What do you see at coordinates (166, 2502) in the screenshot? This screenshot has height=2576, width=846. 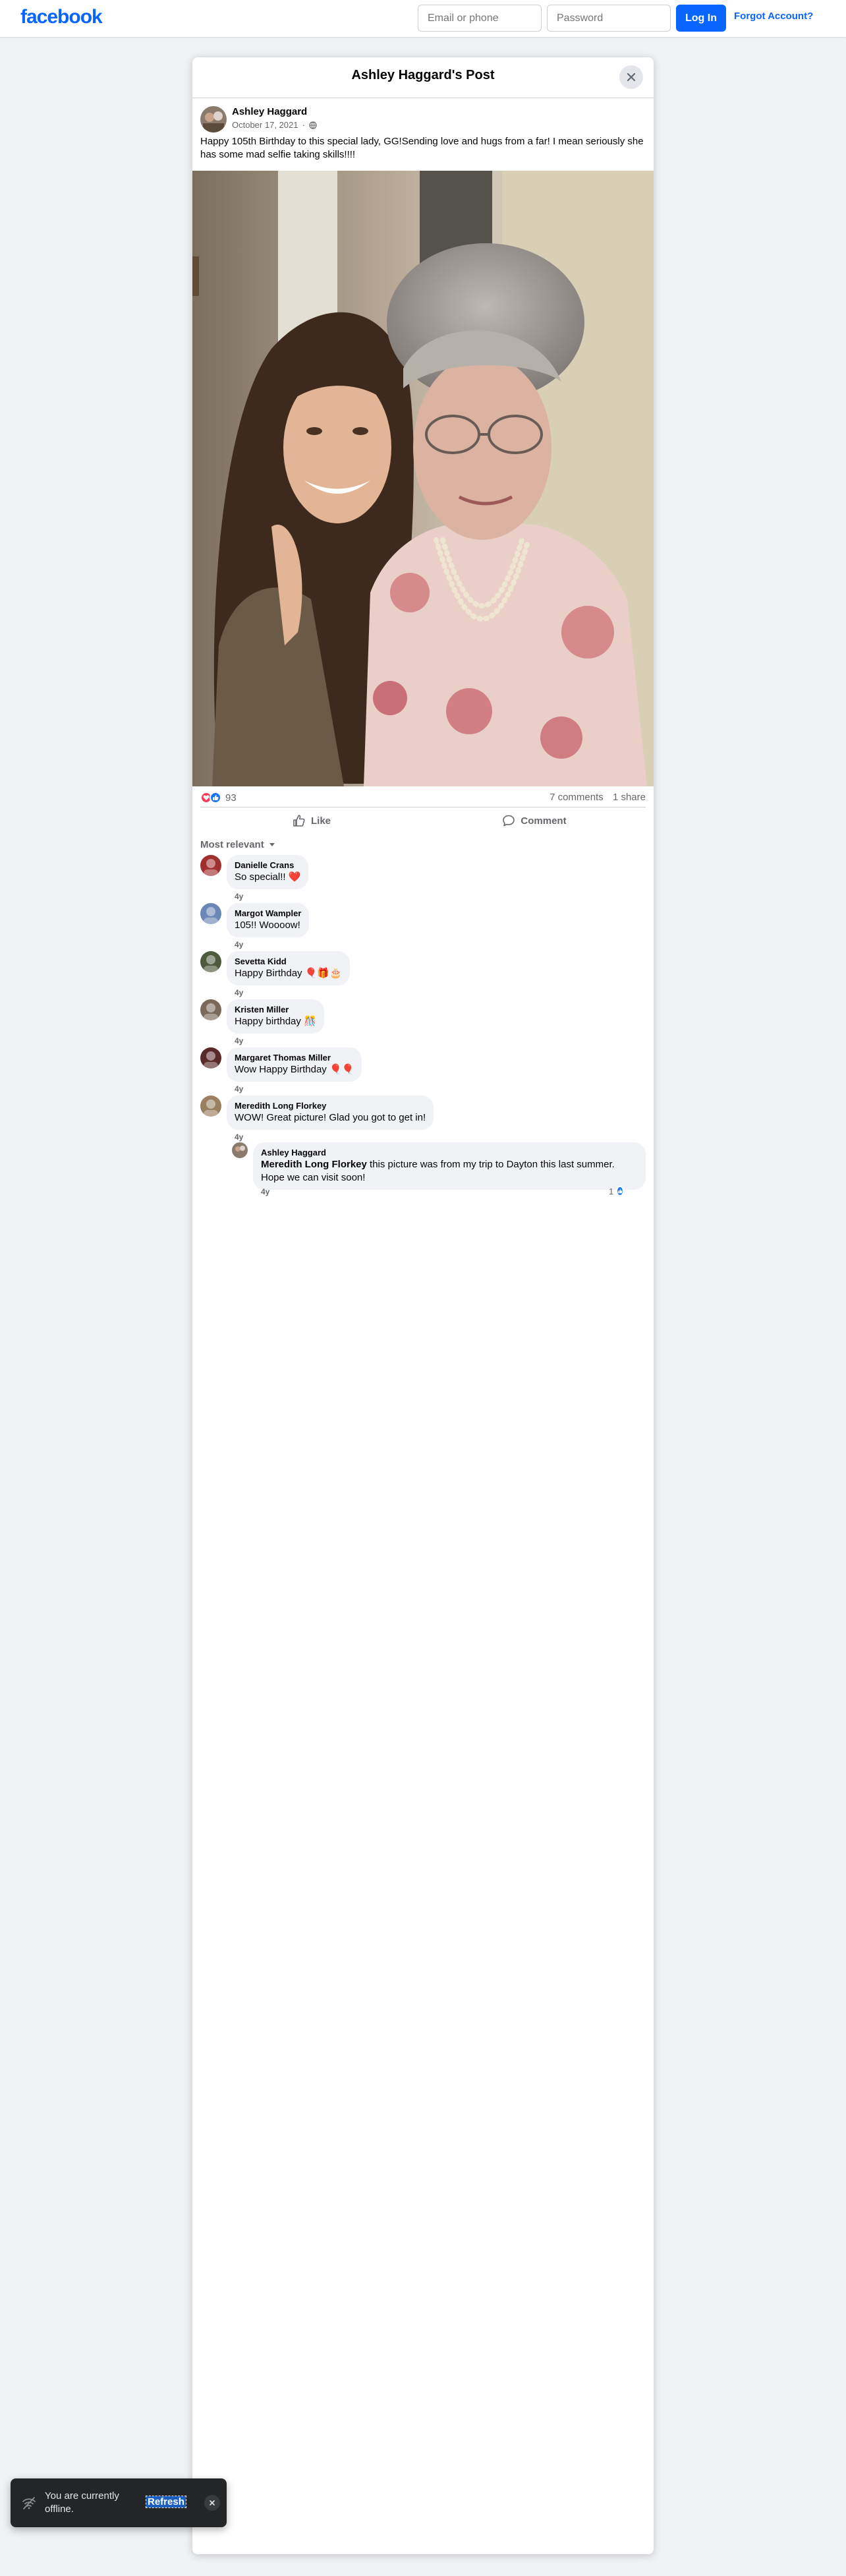 I see `refresh-link: Refresh` at bounding box center [166, 2502].